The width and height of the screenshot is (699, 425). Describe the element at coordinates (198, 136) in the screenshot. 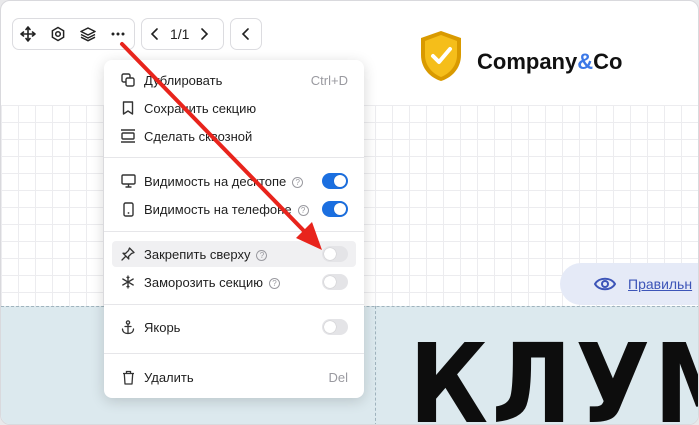

I see `menu-item-label: Сделать сквозной` at that location.